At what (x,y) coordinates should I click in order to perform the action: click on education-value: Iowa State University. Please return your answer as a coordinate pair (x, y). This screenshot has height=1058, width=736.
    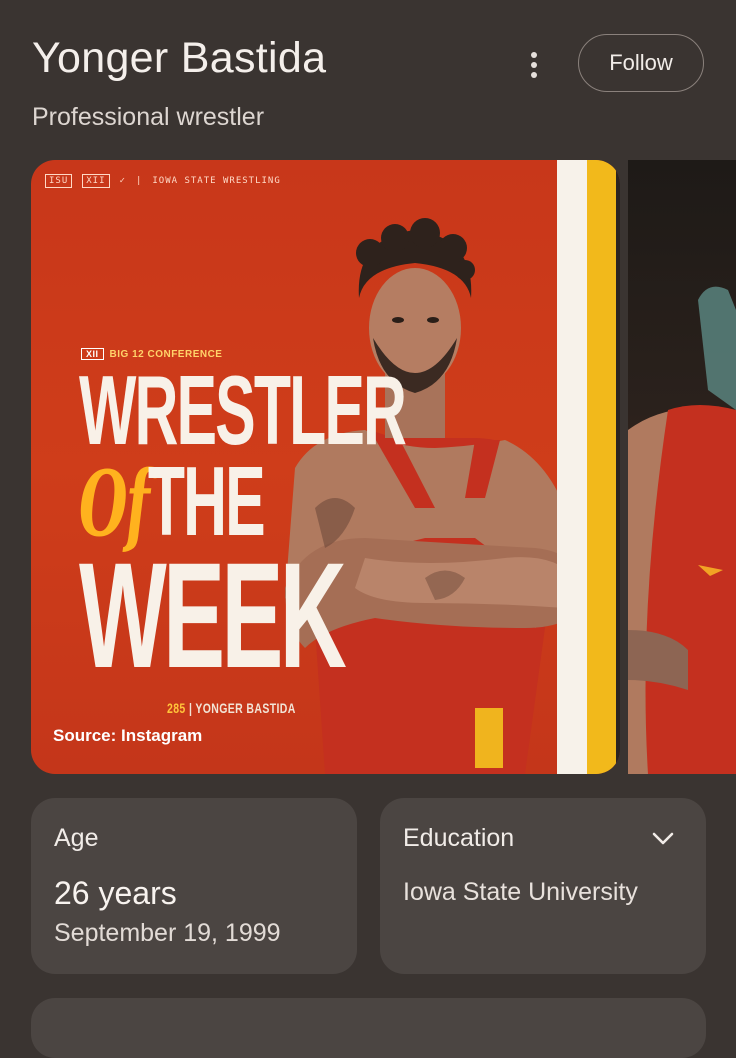
    Looking at the image, I should click on (520, 892).